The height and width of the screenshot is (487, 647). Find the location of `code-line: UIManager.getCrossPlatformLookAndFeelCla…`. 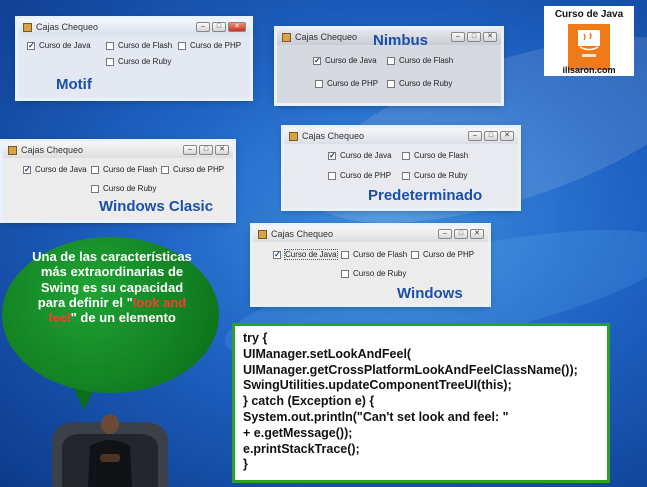

code-line: UIManager.getCrossPlatformLookAndFeelCla… is located at coordinates (410, 369).